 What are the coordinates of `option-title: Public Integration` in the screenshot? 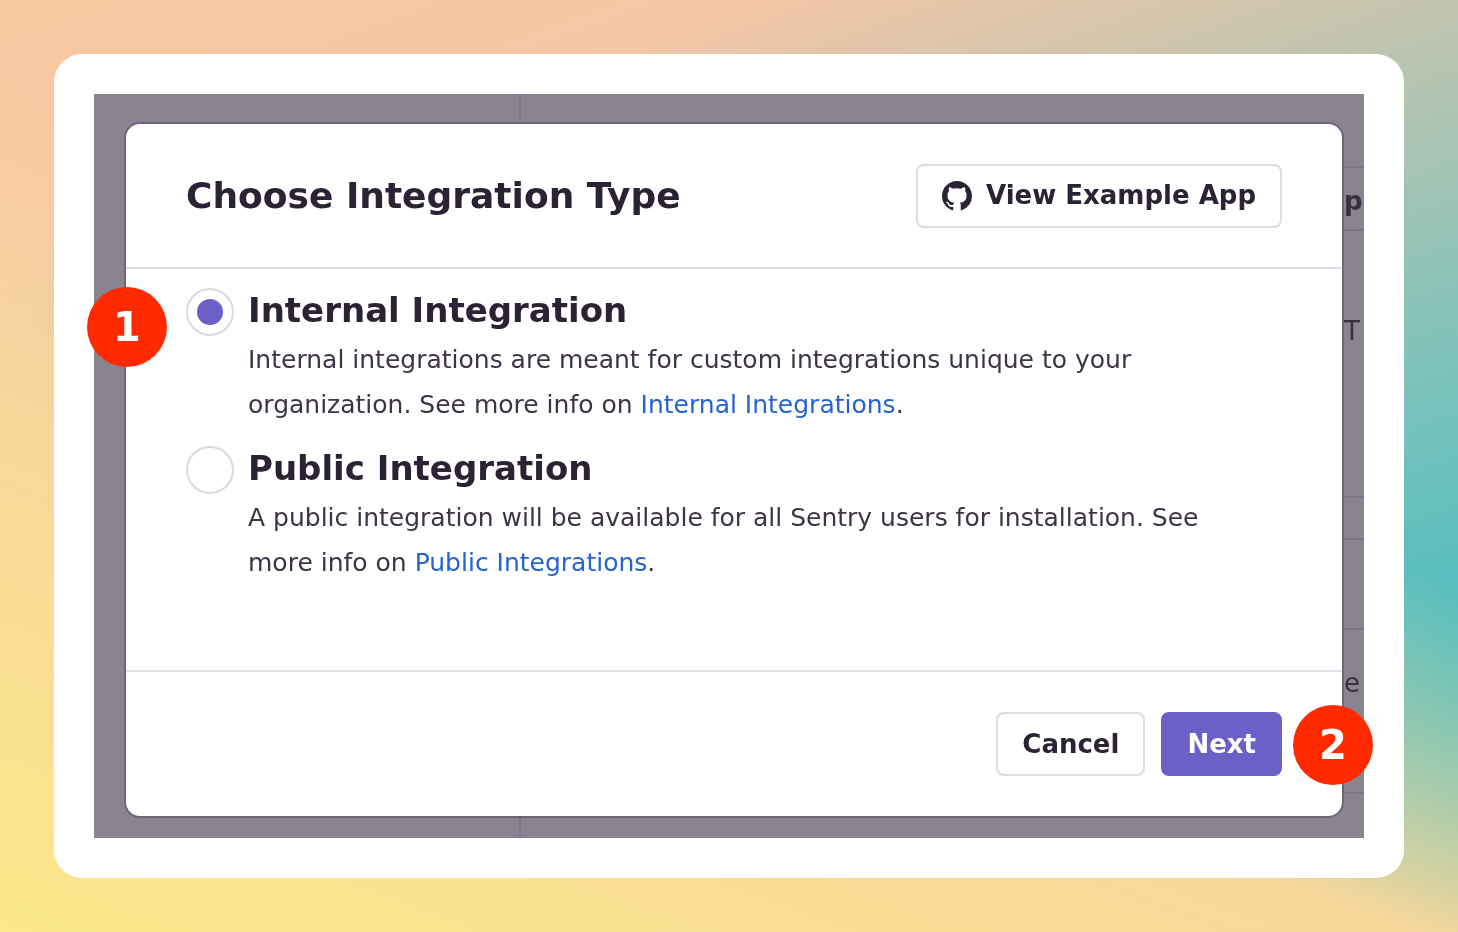 It's located at (421, 468).